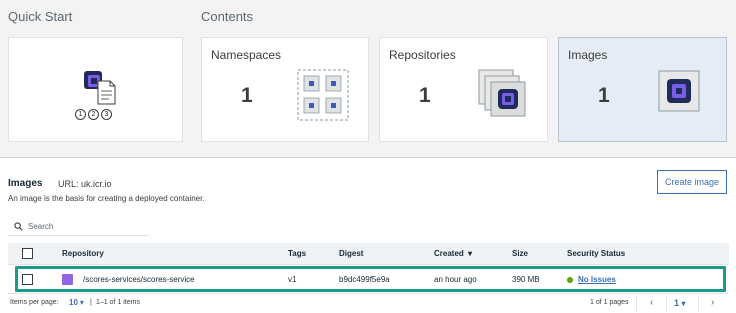  What do you see at coordinates (18, 226) in the screenshot?
I see `search-icon` at bounding box center [18, 226].